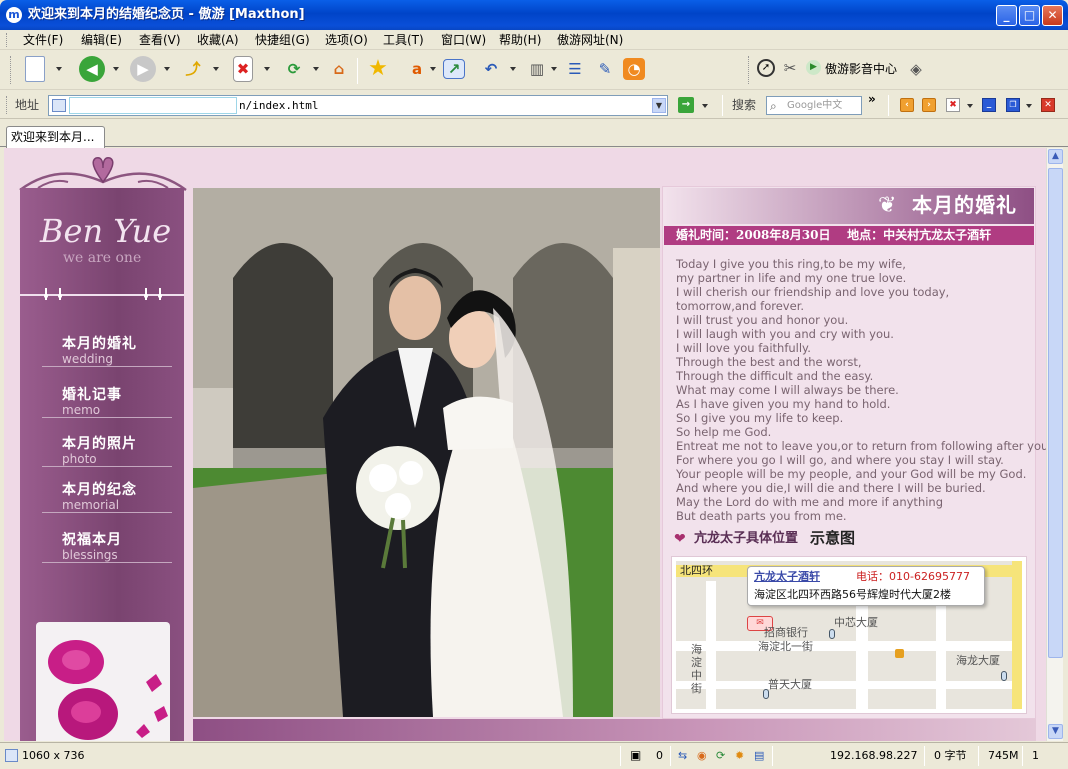 Image resolution: width=1068 pixels, height=769 pixels. Describe the element at coordinates (99, 490) in the screenshot. I see `nav-memorial-label: 本月的纪念` at that location.